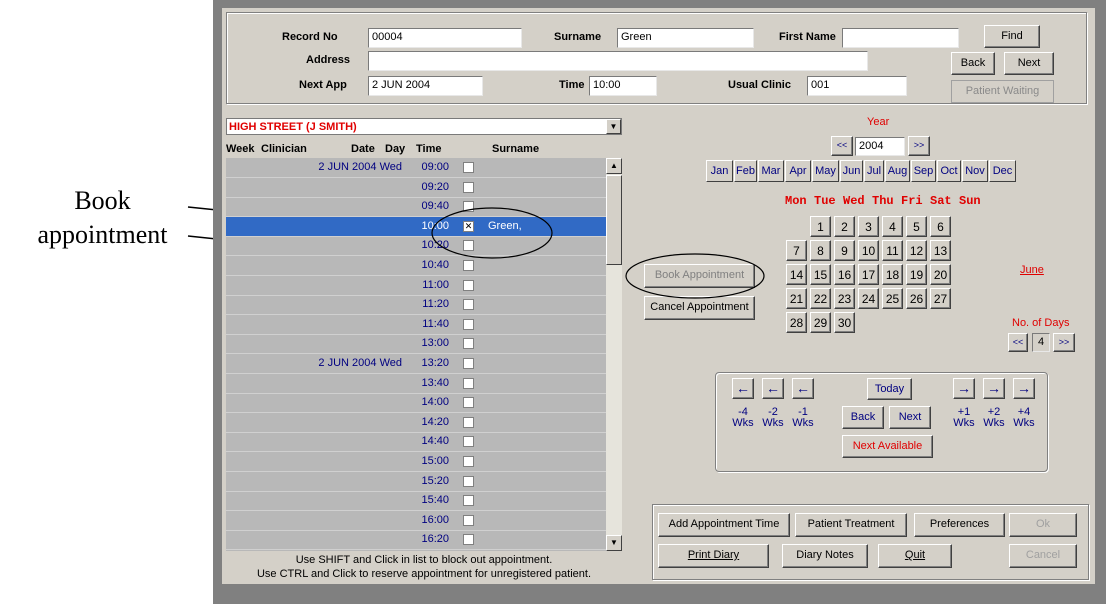 This screenshot has height=604, width=1115. I want to click on scroll-up-icon: ▲, so click(614, 166).